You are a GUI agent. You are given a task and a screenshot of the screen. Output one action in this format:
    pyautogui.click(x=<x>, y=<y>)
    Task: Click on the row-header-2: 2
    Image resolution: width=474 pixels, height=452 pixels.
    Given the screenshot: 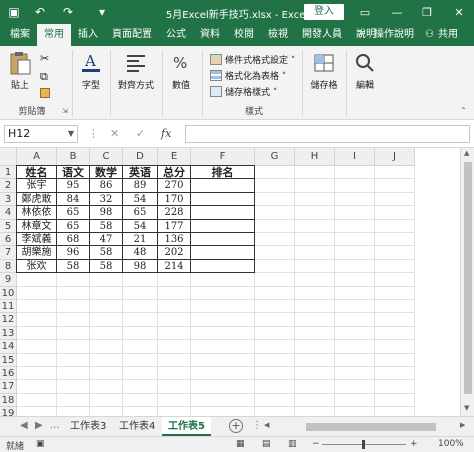 What is the action you would take?
    pyautogui.click(x=8, y=186)
    